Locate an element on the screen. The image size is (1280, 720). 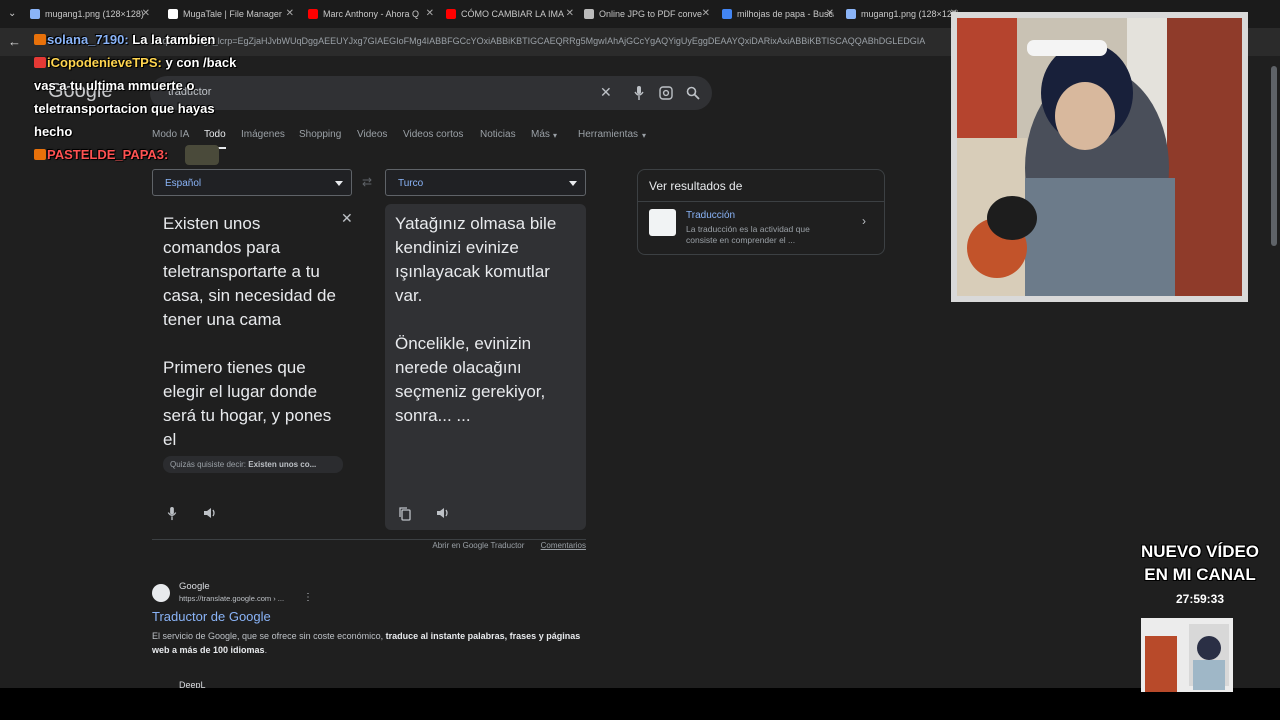
clear-icon: ✕ is located at coordinates (606, 92).